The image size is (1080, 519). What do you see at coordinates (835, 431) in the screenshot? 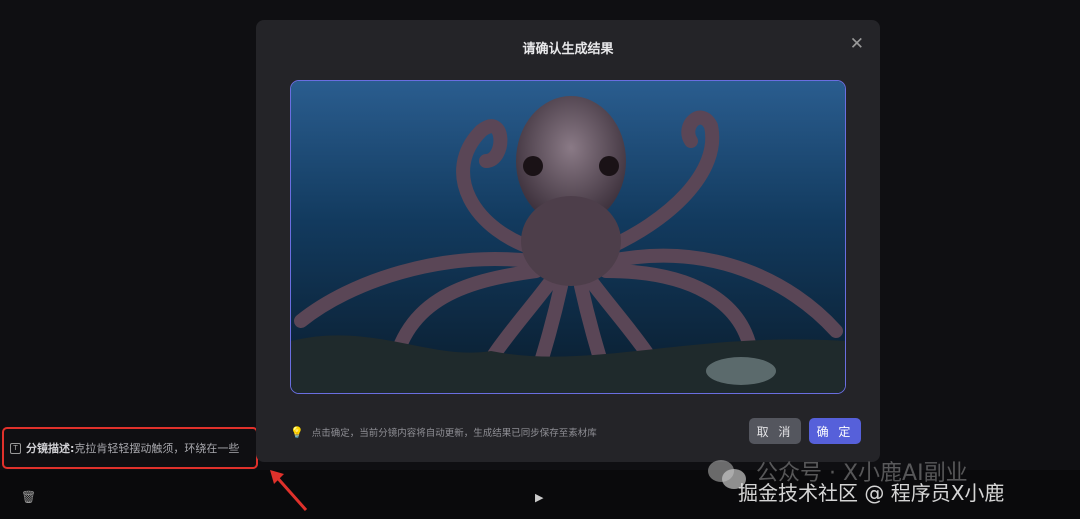
I see `confirm-button: 确 定` at bounding box center [835, 431].